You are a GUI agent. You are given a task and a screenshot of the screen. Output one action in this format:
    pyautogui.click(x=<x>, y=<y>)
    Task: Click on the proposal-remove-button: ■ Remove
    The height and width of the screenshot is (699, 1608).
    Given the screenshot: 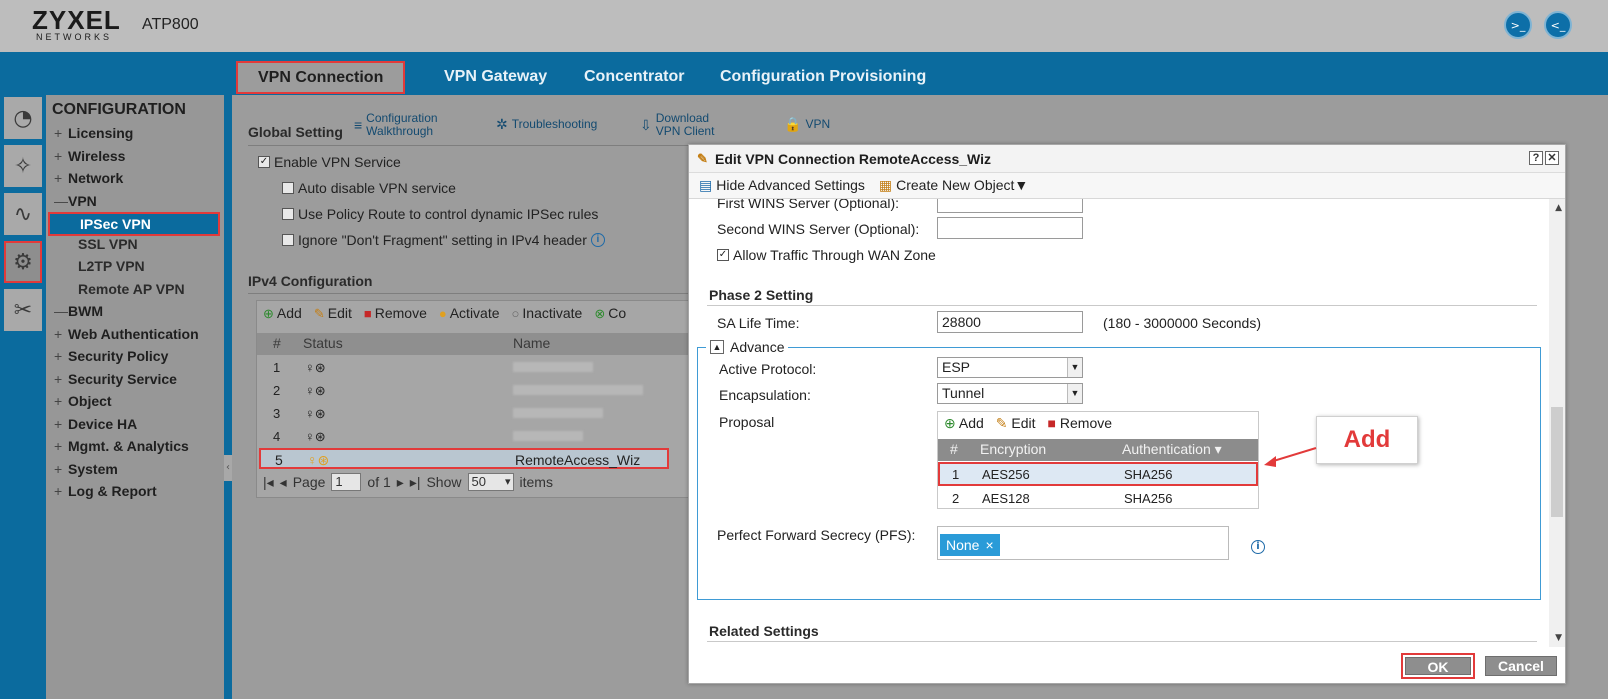 What is the action you would take?
    pyautogui.click(x=1080, y=423)
    